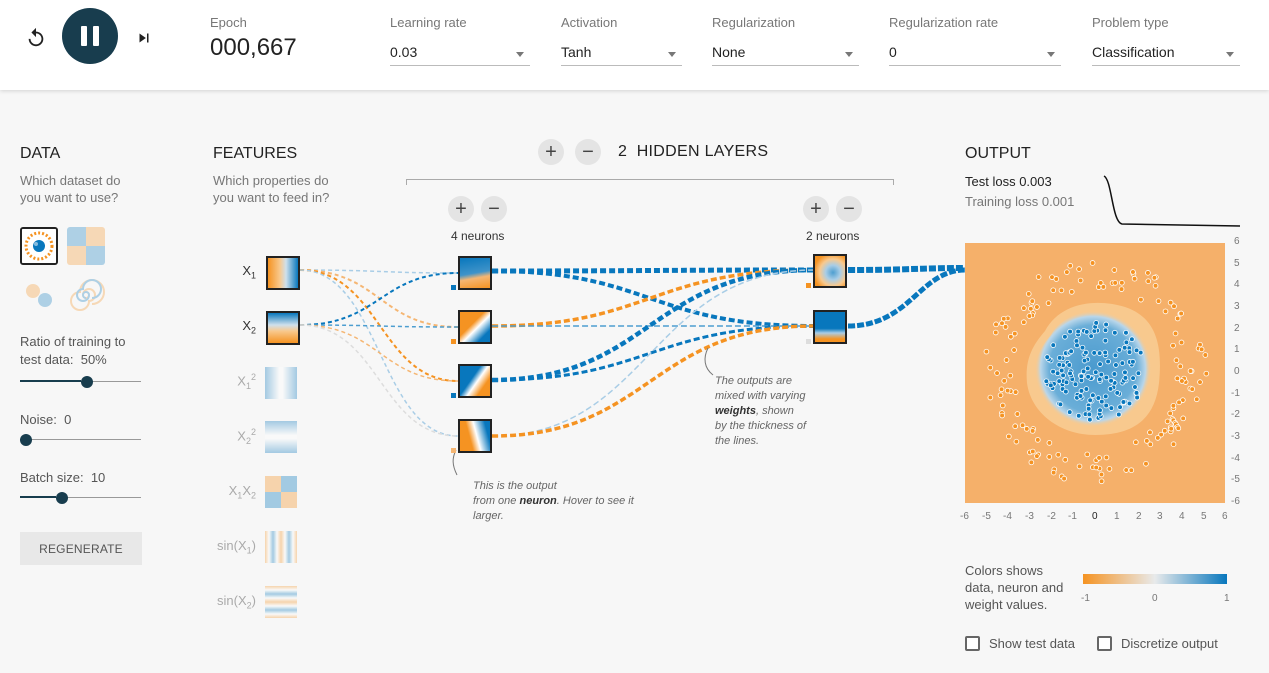 The image size is (1269, 673). I want to click on show-test-data-checkbox: Show test data, so click(1020, 643).